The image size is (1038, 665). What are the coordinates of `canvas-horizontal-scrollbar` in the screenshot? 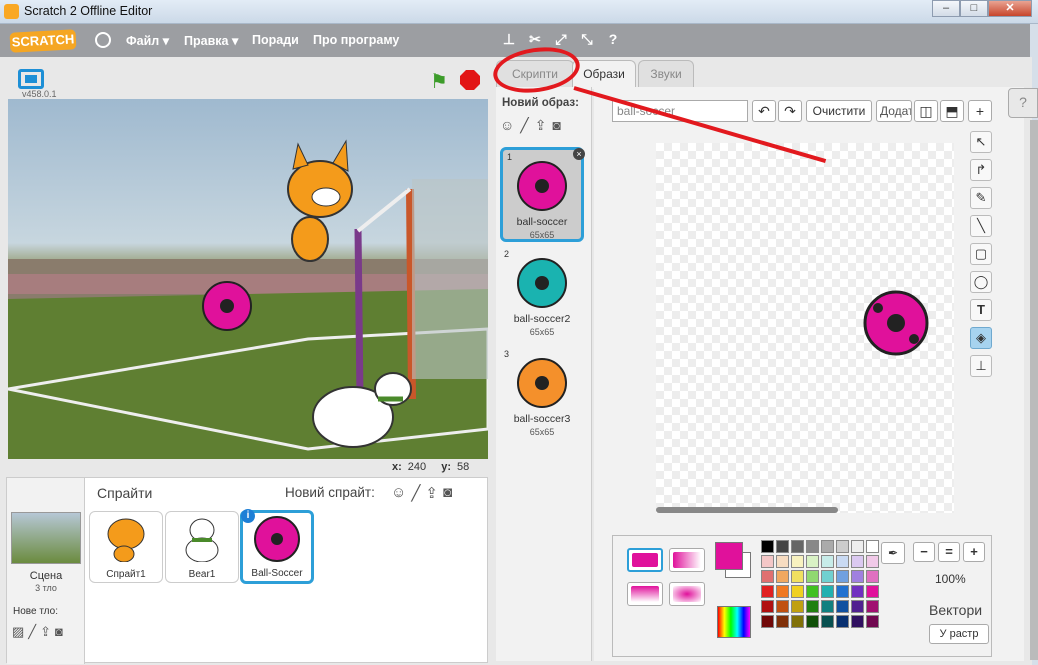 It's located at (805, 510).